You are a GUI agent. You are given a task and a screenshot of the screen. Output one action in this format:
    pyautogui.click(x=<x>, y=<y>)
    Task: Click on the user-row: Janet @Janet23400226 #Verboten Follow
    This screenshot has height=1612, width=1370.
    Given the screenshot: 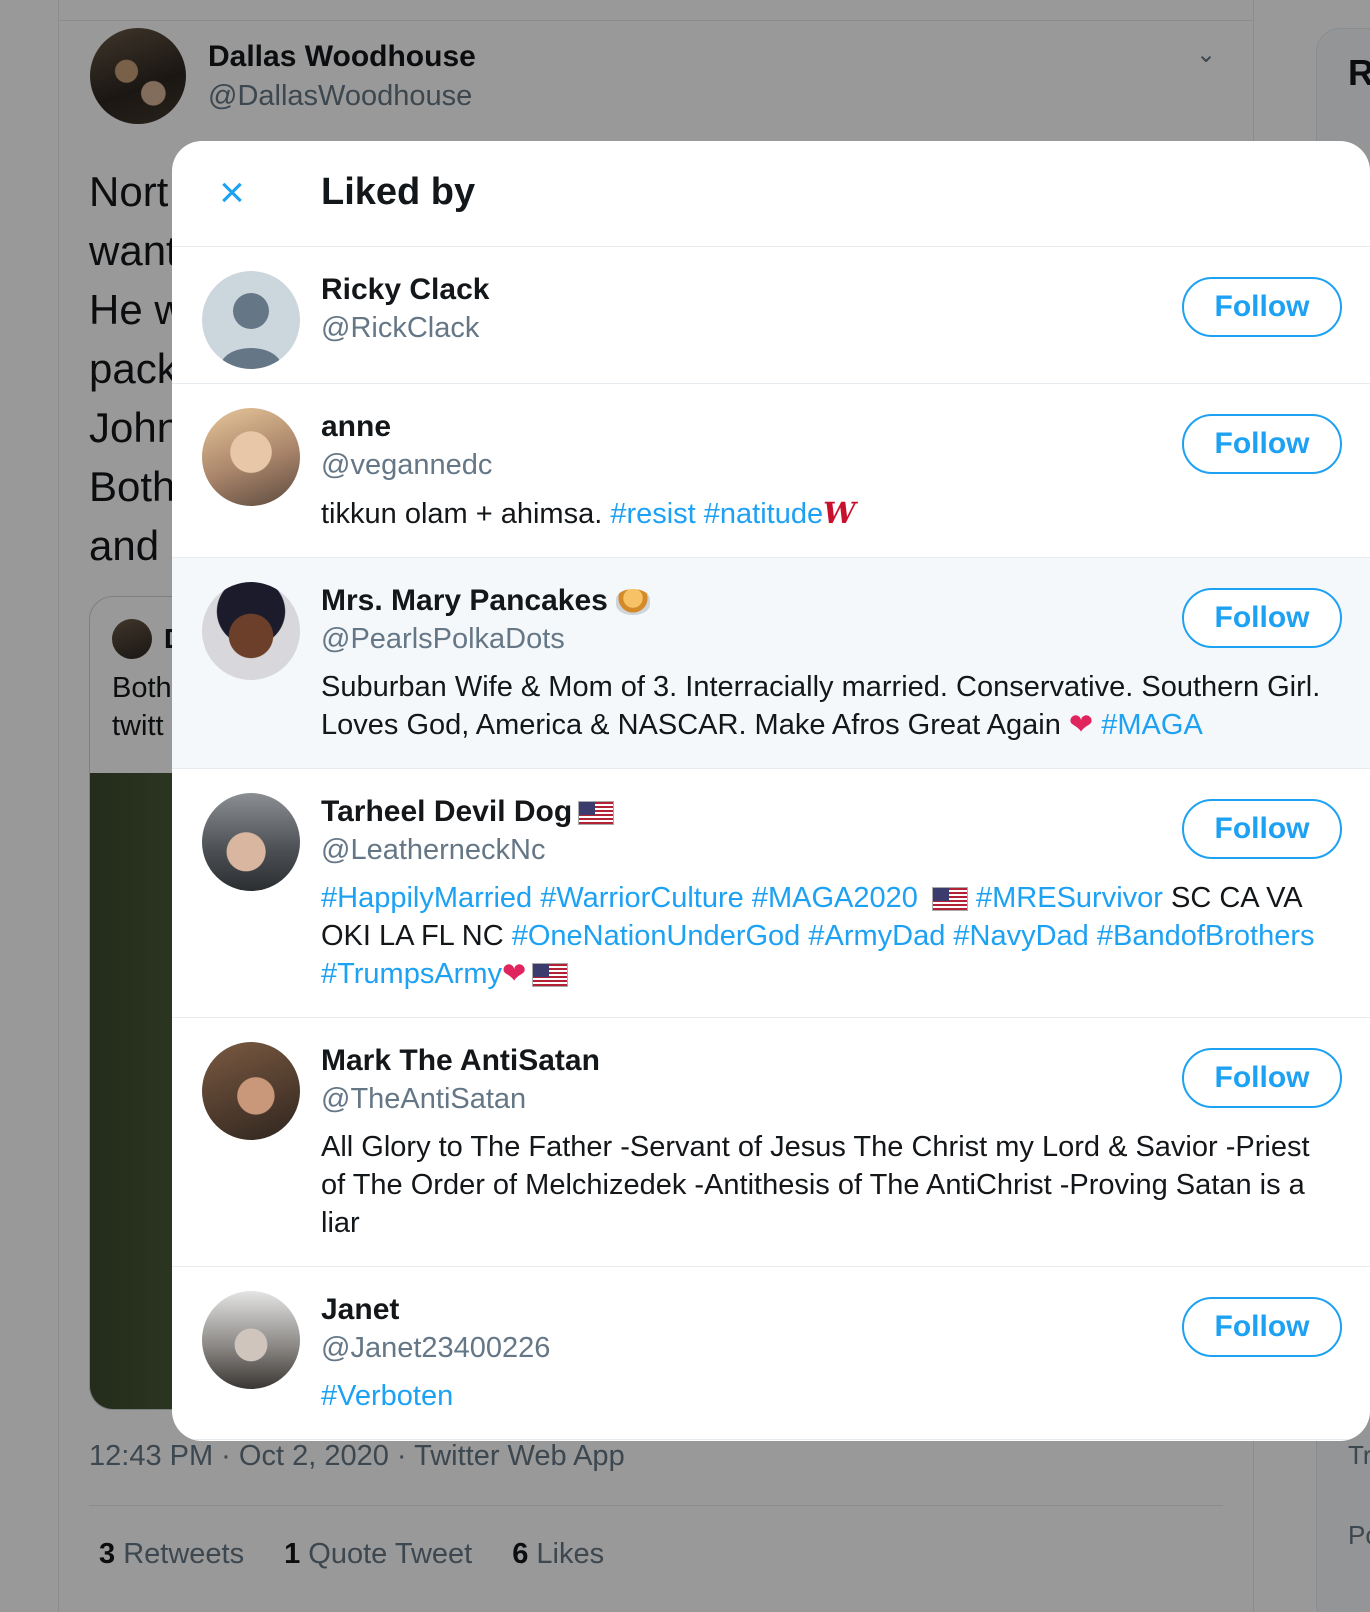 What is the action you would take?
    pyautogui.click(x=771, y=1353)
    